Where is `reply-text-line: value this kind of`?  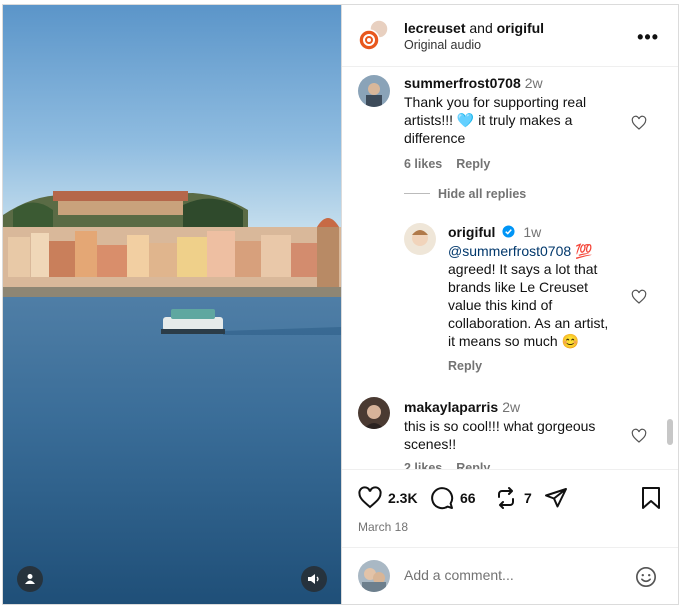 reply-text-line: value this kind of is located at coordinates (500, 305).